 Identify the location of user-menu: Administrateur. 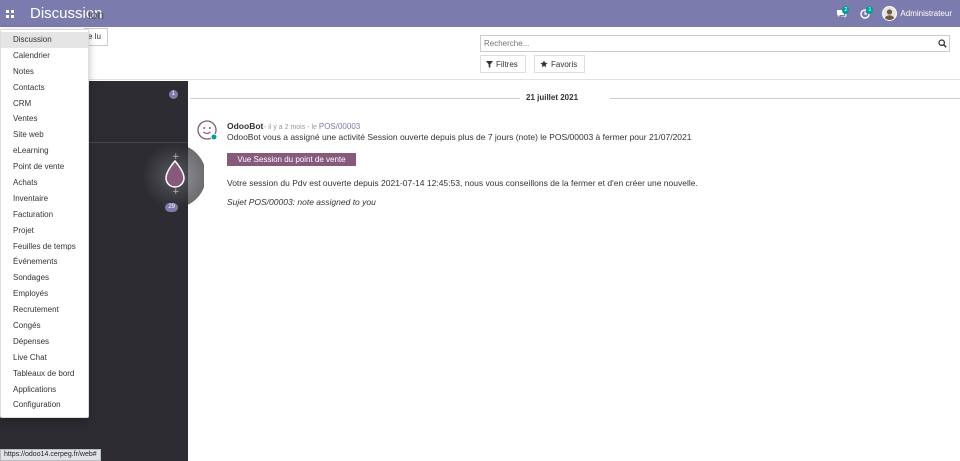
(917, 13).